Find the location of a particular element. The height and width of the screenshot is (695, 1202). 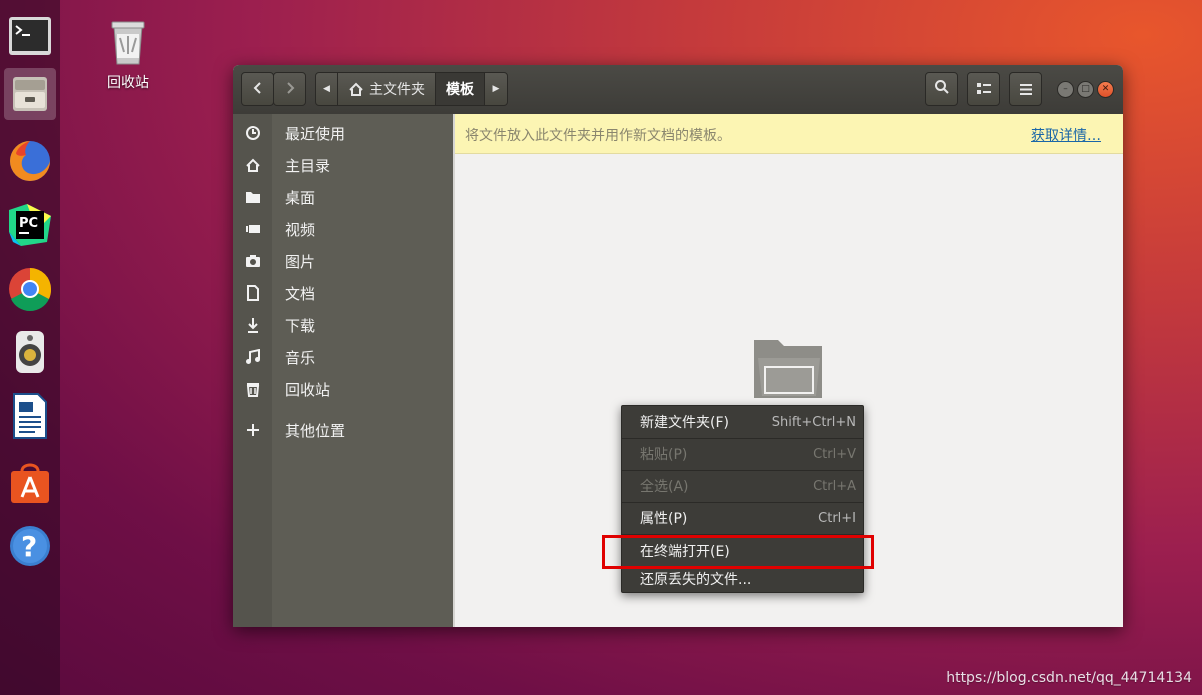

pycharm-text: PC is located at coordinates (28, 223).